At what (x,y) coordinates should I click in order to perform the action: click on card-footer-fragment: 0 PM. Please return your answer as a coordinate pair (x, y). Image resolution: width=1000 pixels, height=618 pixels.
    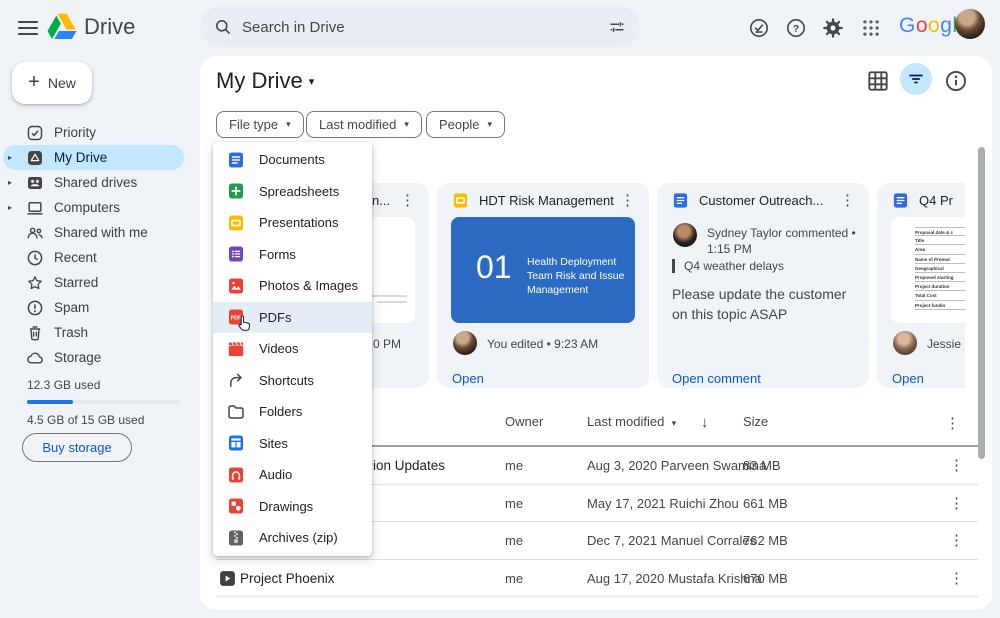
    Looking at the image, I should click on (387, 344).